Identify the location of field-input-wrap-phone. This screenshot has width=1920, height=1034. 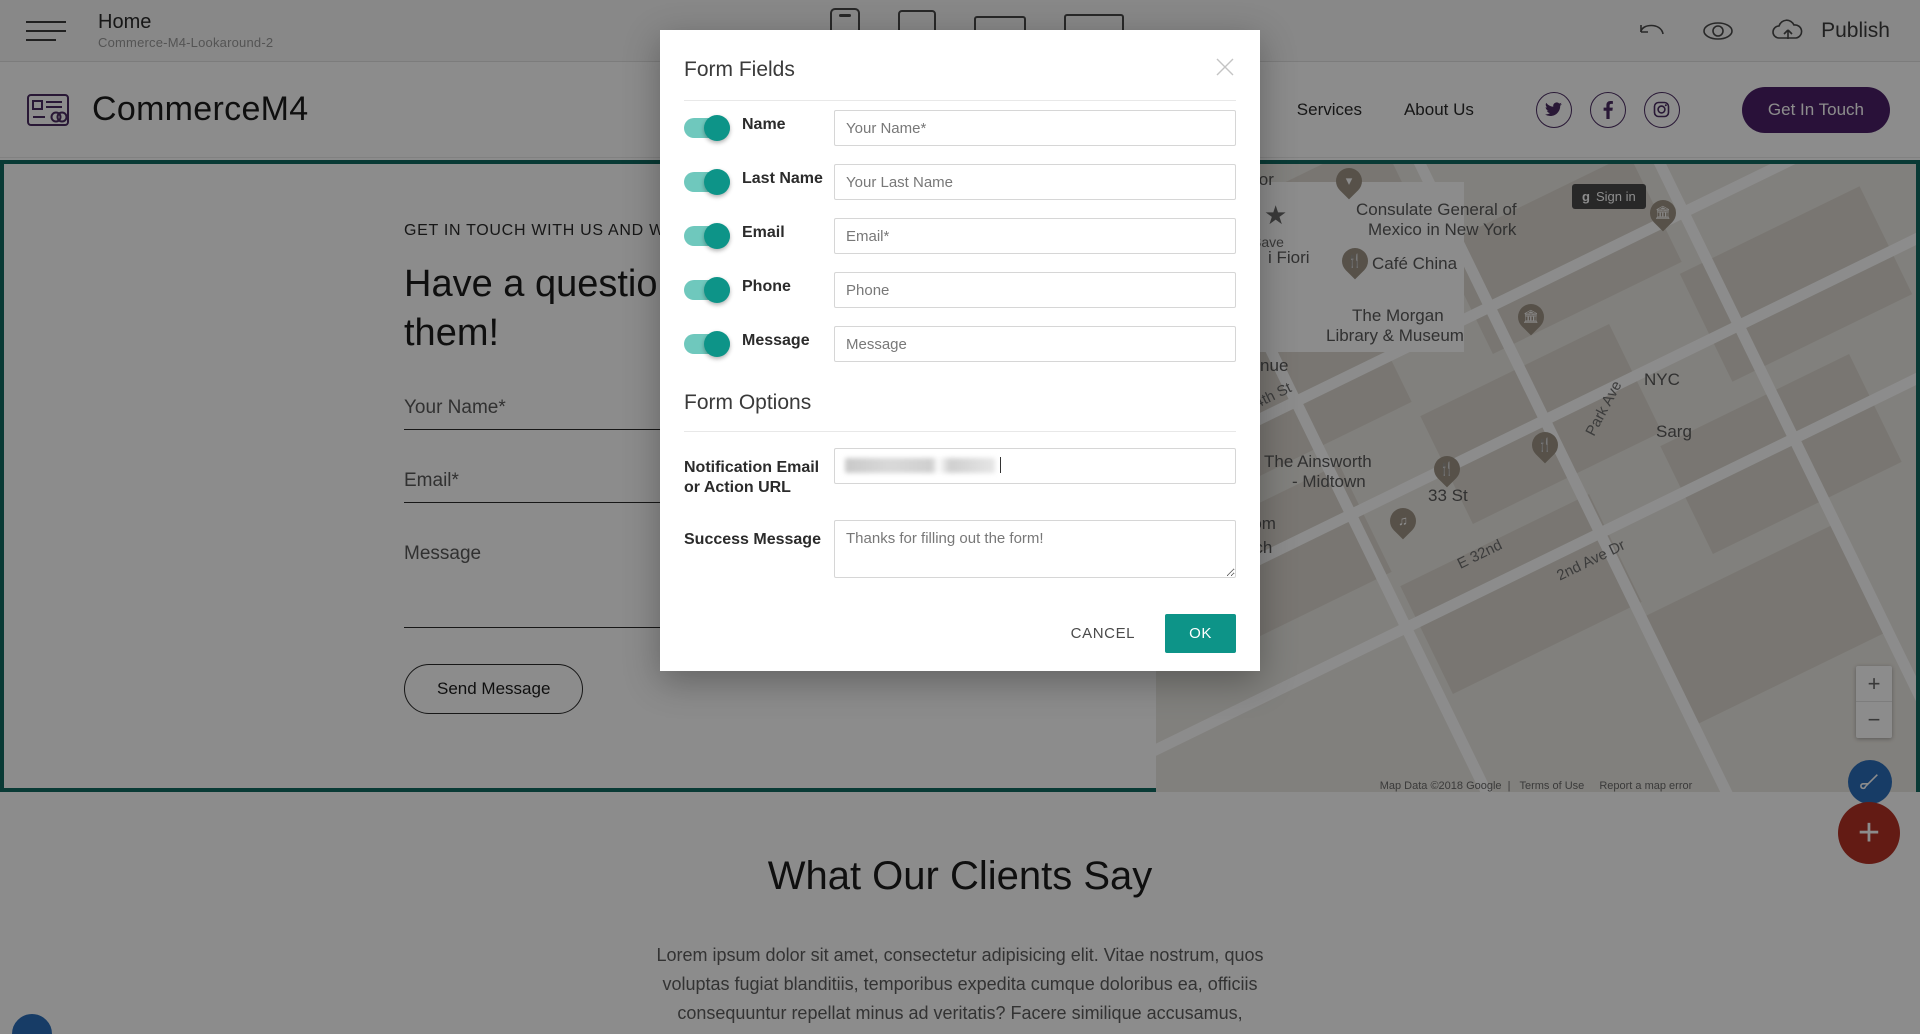
(1035, 290).